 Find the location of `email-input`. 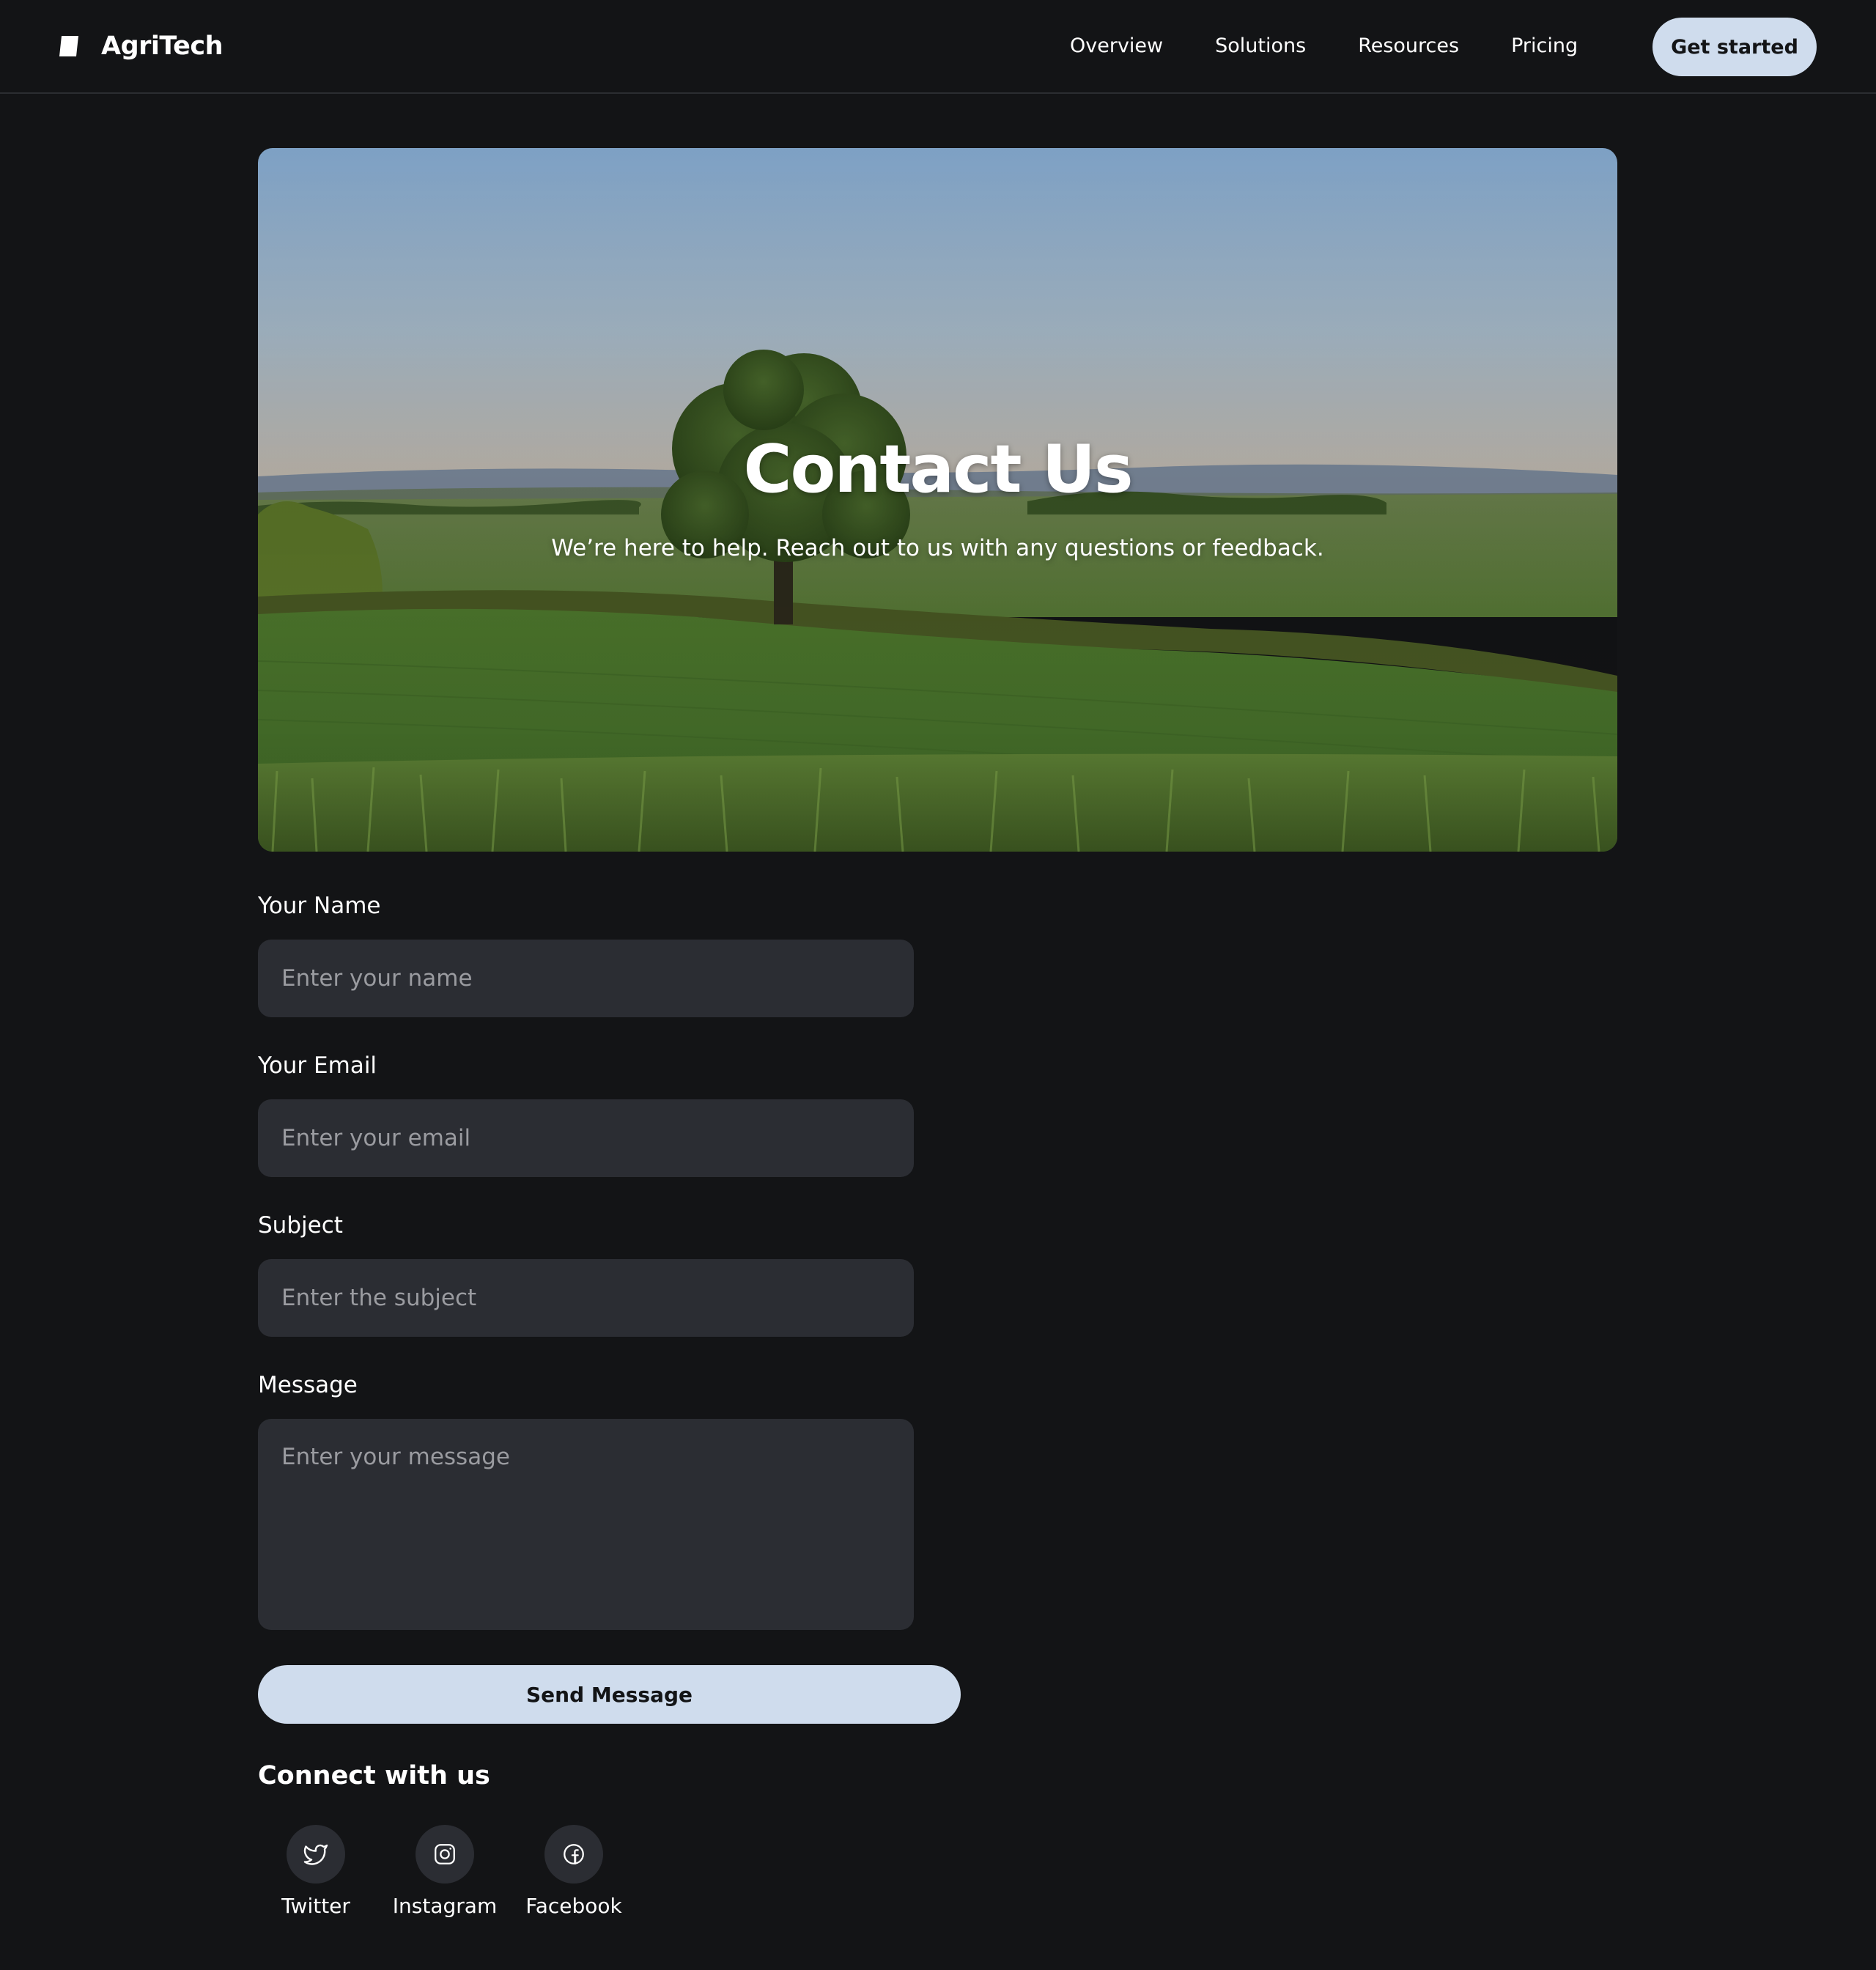

email-input is located at coordinates (586, 1138).